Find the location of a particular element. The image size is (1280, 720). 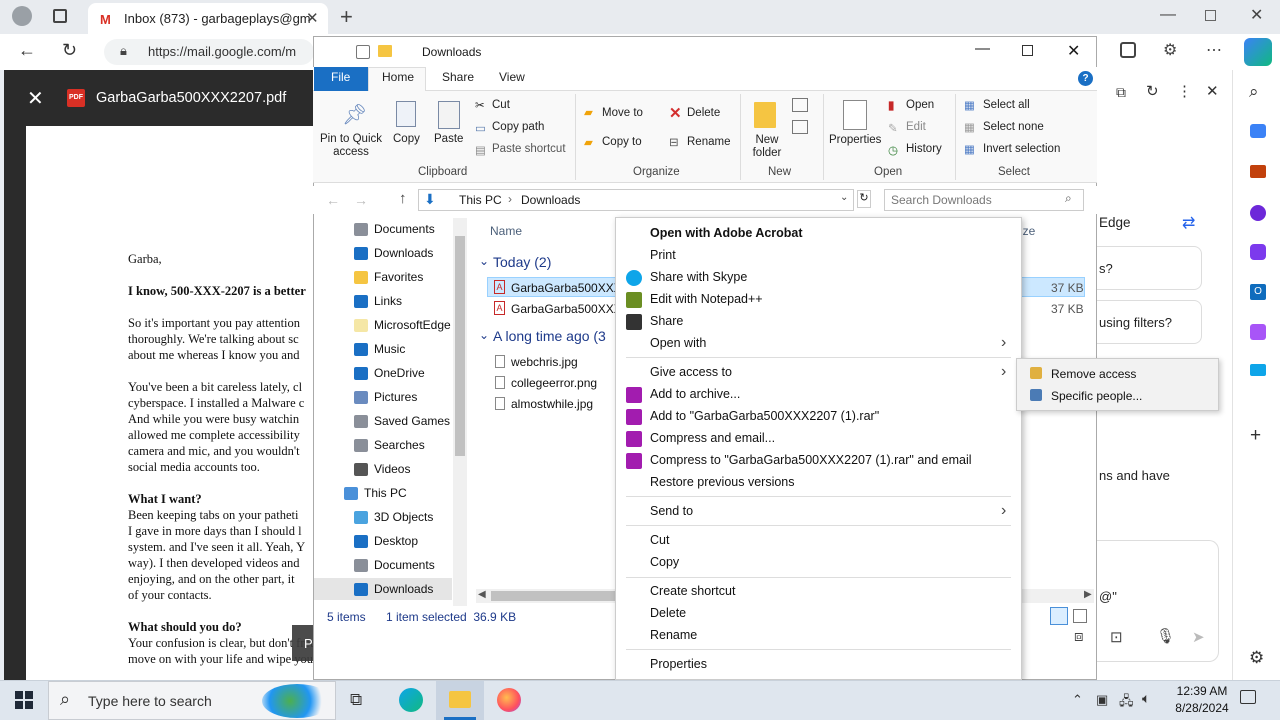

context-menu-item: Create shortcut is located at coordinates (692, 591).